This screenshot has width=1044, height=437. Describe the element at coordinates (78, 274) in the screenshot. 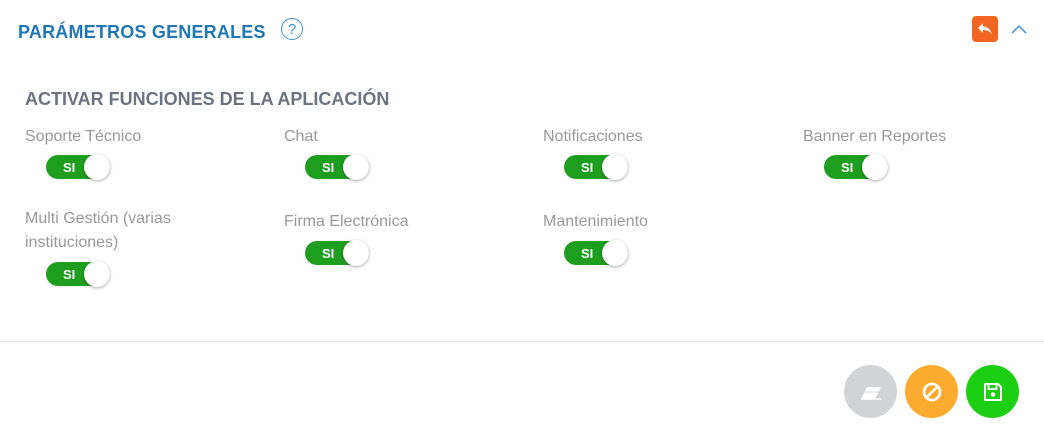

I see `toggle-multi-gestion: SI` at that location.